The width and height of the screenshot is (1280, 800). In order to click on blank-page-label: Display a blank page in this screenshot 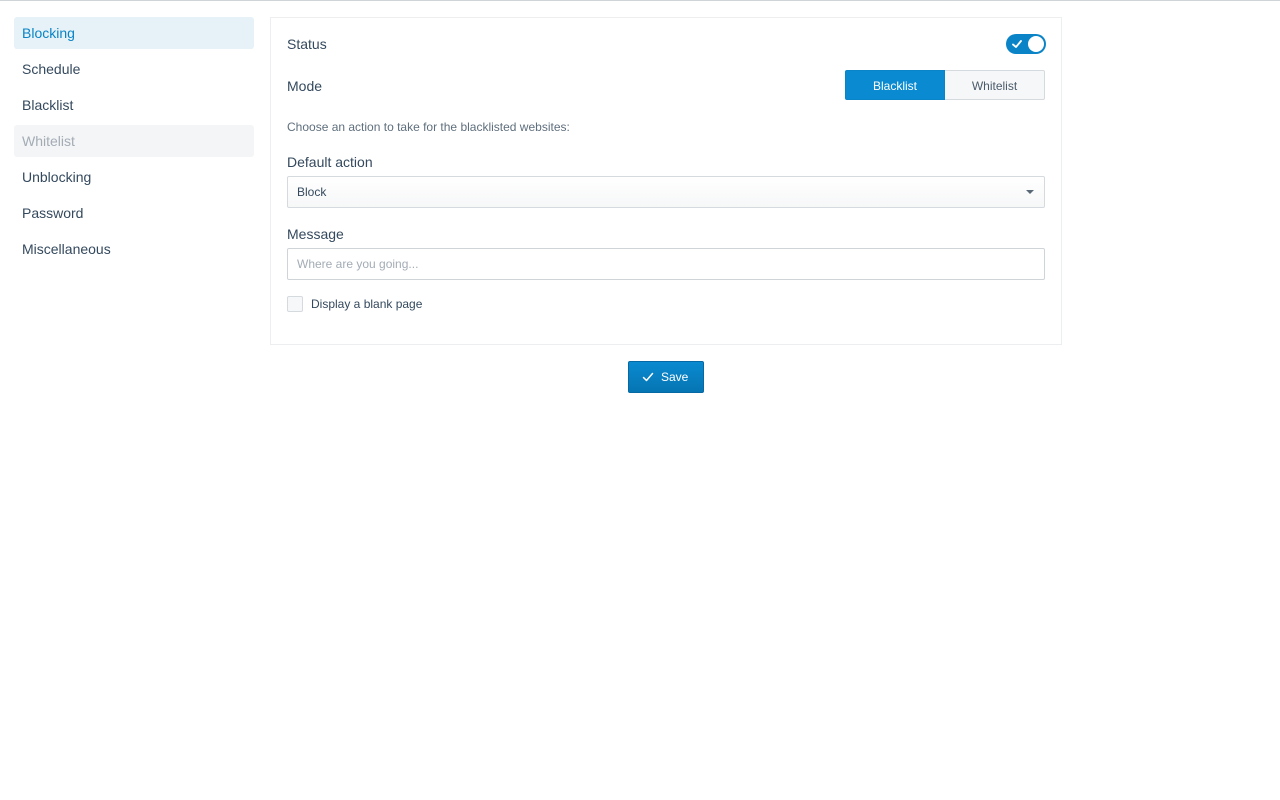, I will do `click(366, 304)`.